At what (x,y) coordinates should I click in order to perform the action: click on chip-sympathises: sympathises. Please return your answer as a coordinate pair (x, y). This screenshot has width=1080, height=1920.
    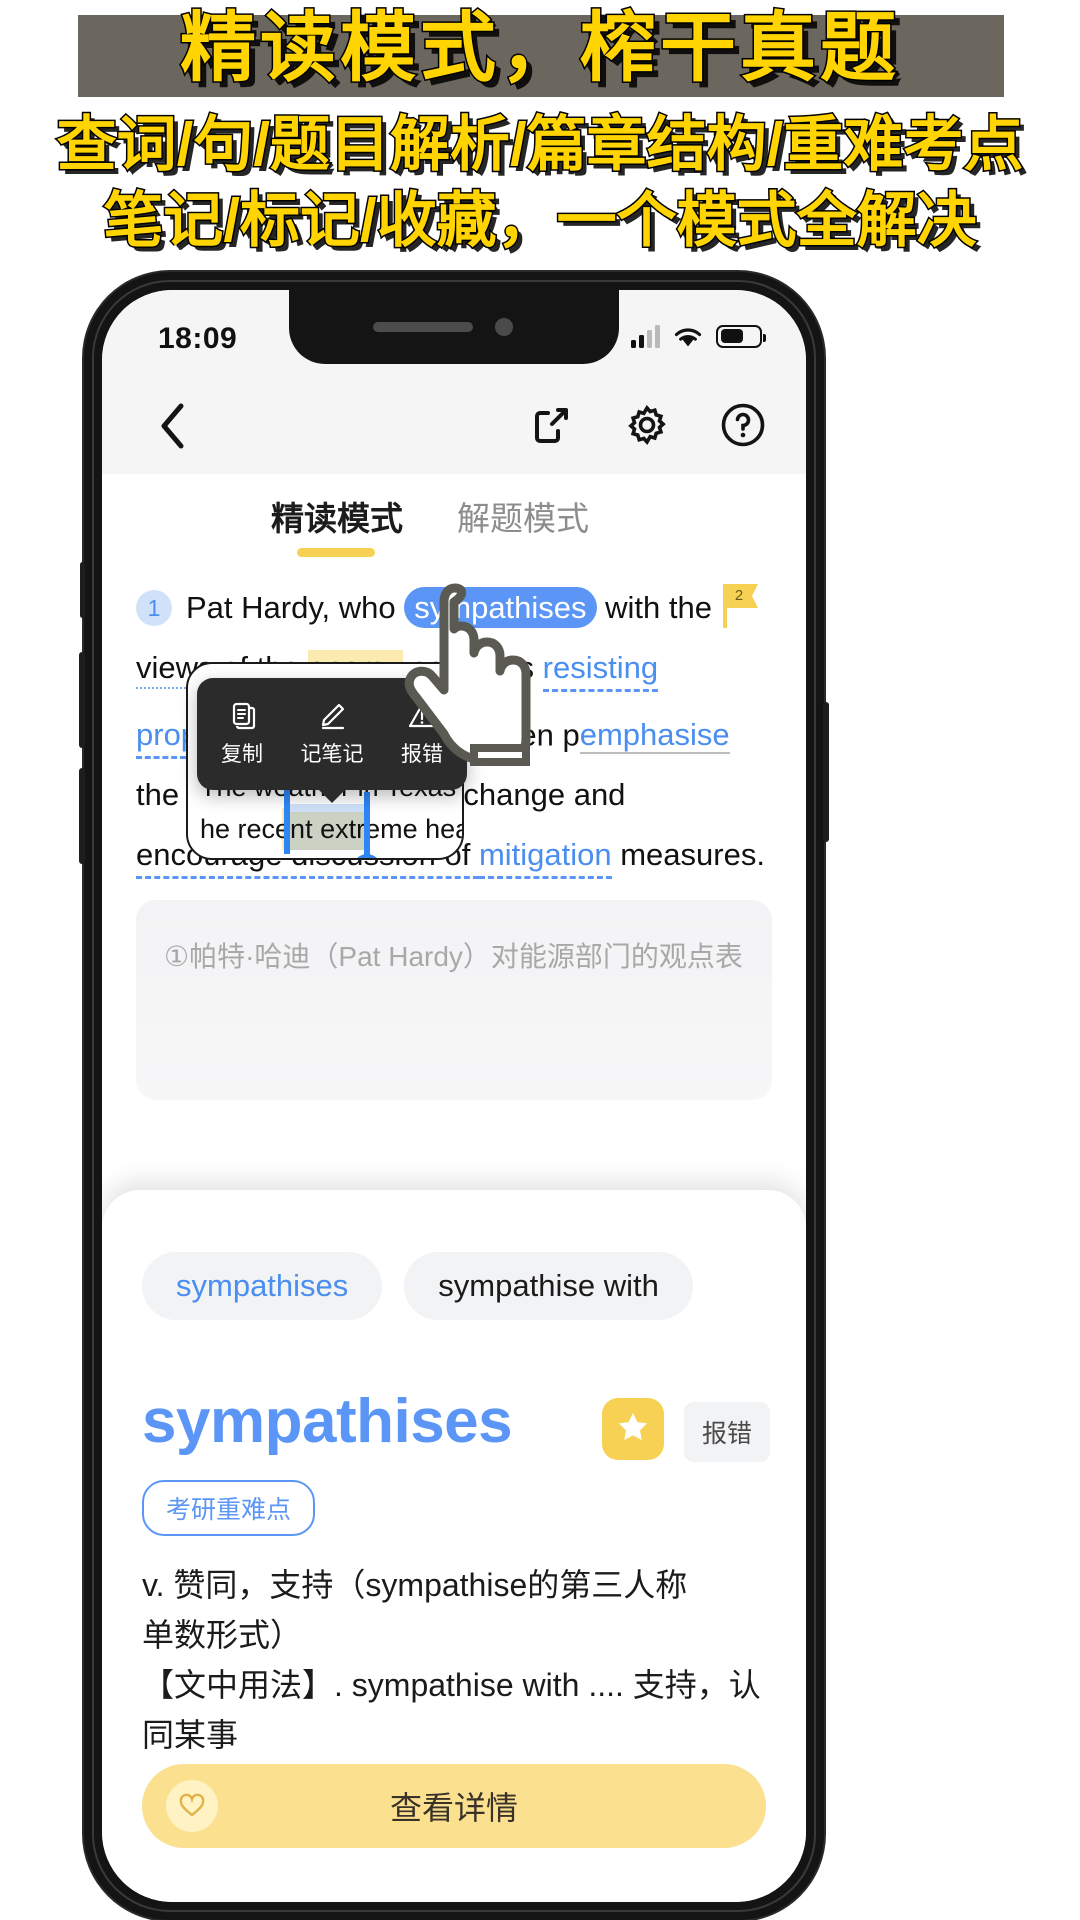
    Looking at the image, I should click on (262, 1286).